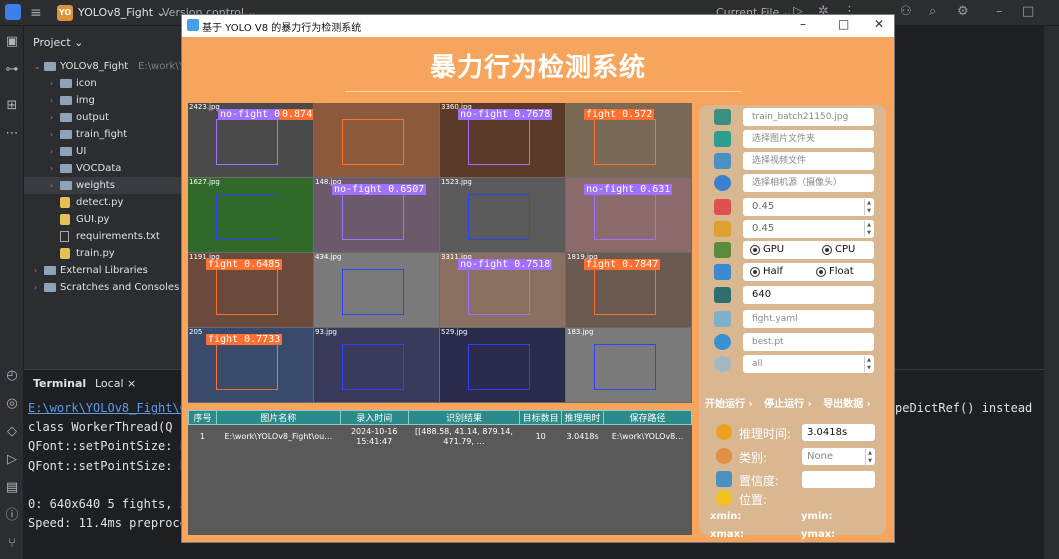 This screenshot has width=1059, height=559. I want to click on tree-item-label: External Libraries, so click(104, 270).